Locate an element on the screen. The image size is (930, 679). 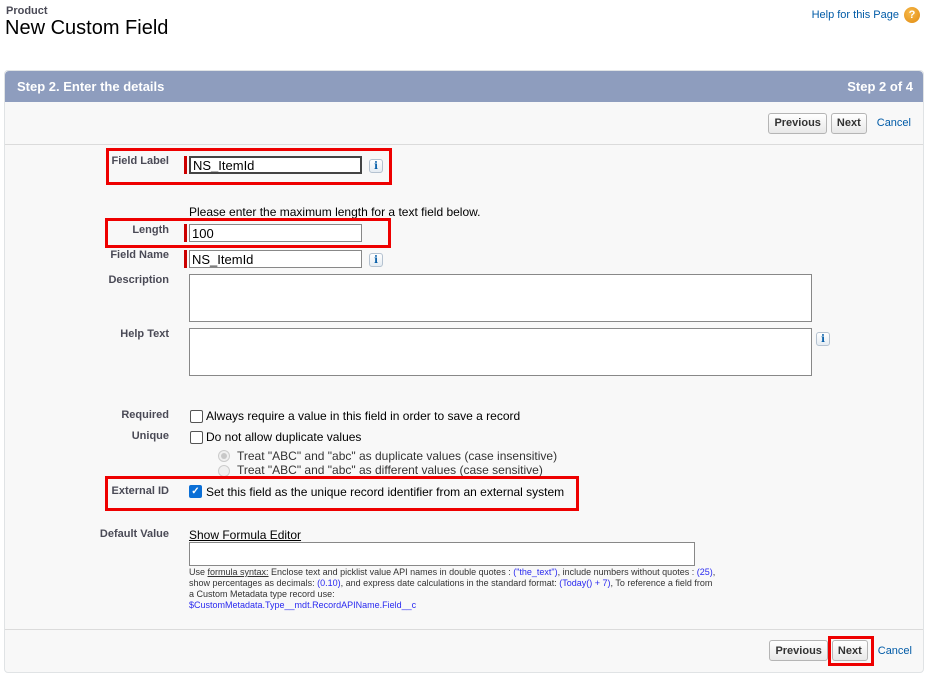
case-insensitive-radio is located at coordinates (224, 456).